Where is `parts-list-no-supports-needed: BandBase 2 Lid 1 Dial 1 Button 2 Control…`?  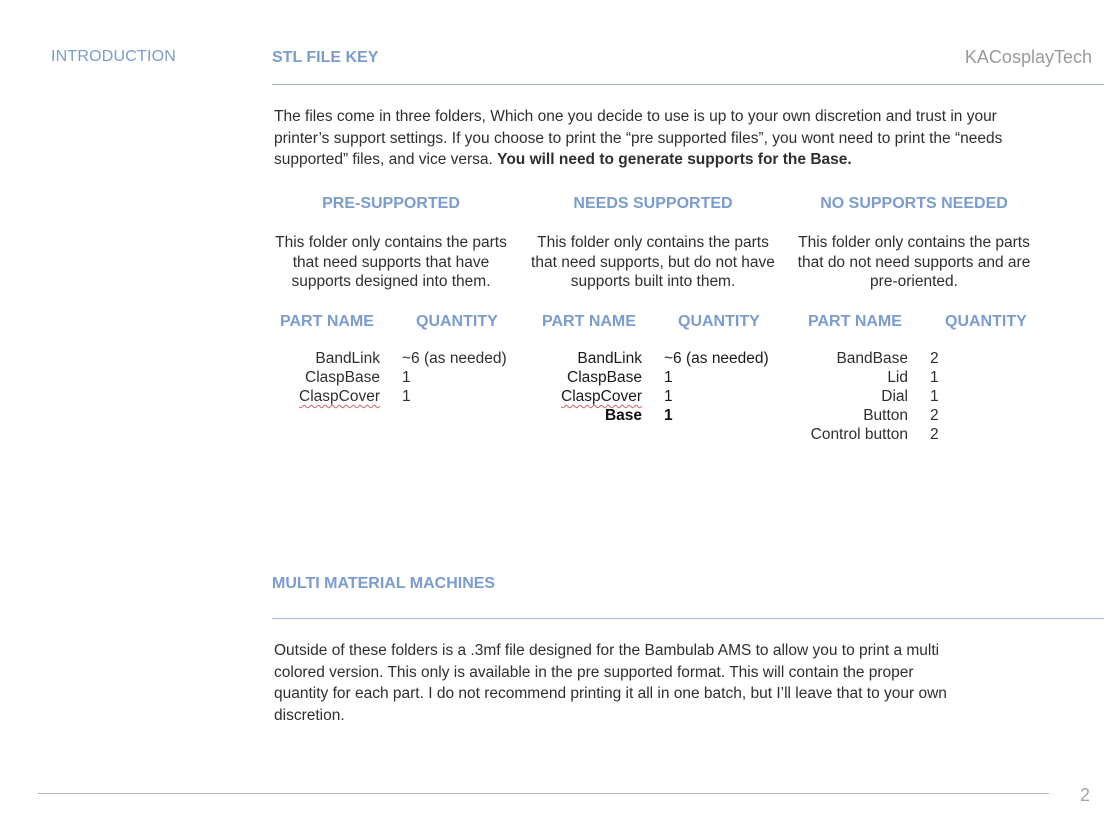
parts-list-no-supports-needed: BandBase 2 Lid 1 Dial 1 Button 2 Control… is located at coordinates (873, 396).